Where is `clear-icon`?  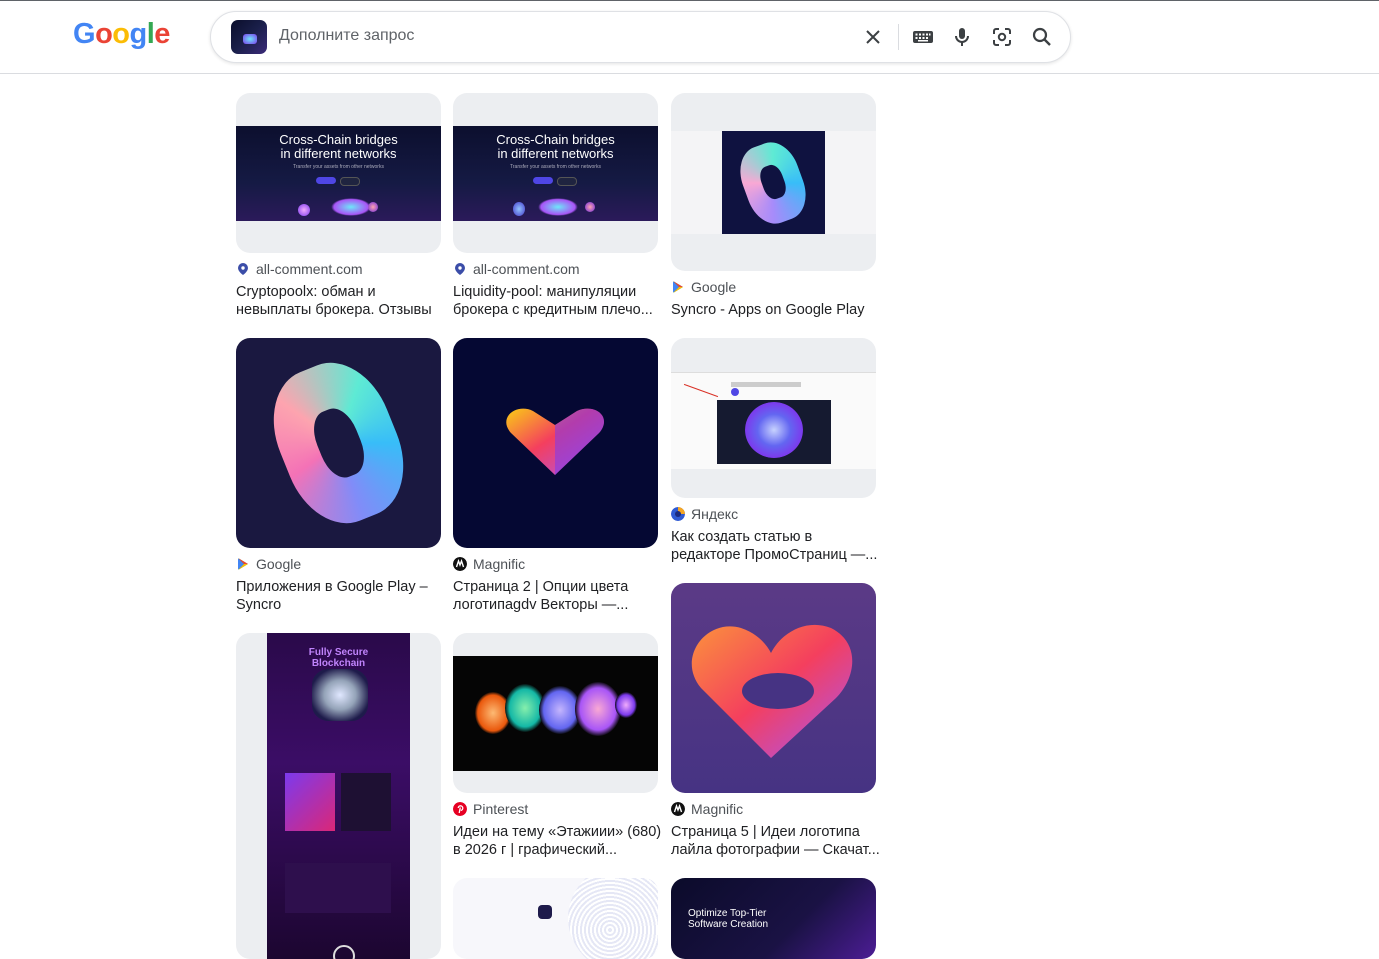 clear-icon is located at coordinates (873, 37).